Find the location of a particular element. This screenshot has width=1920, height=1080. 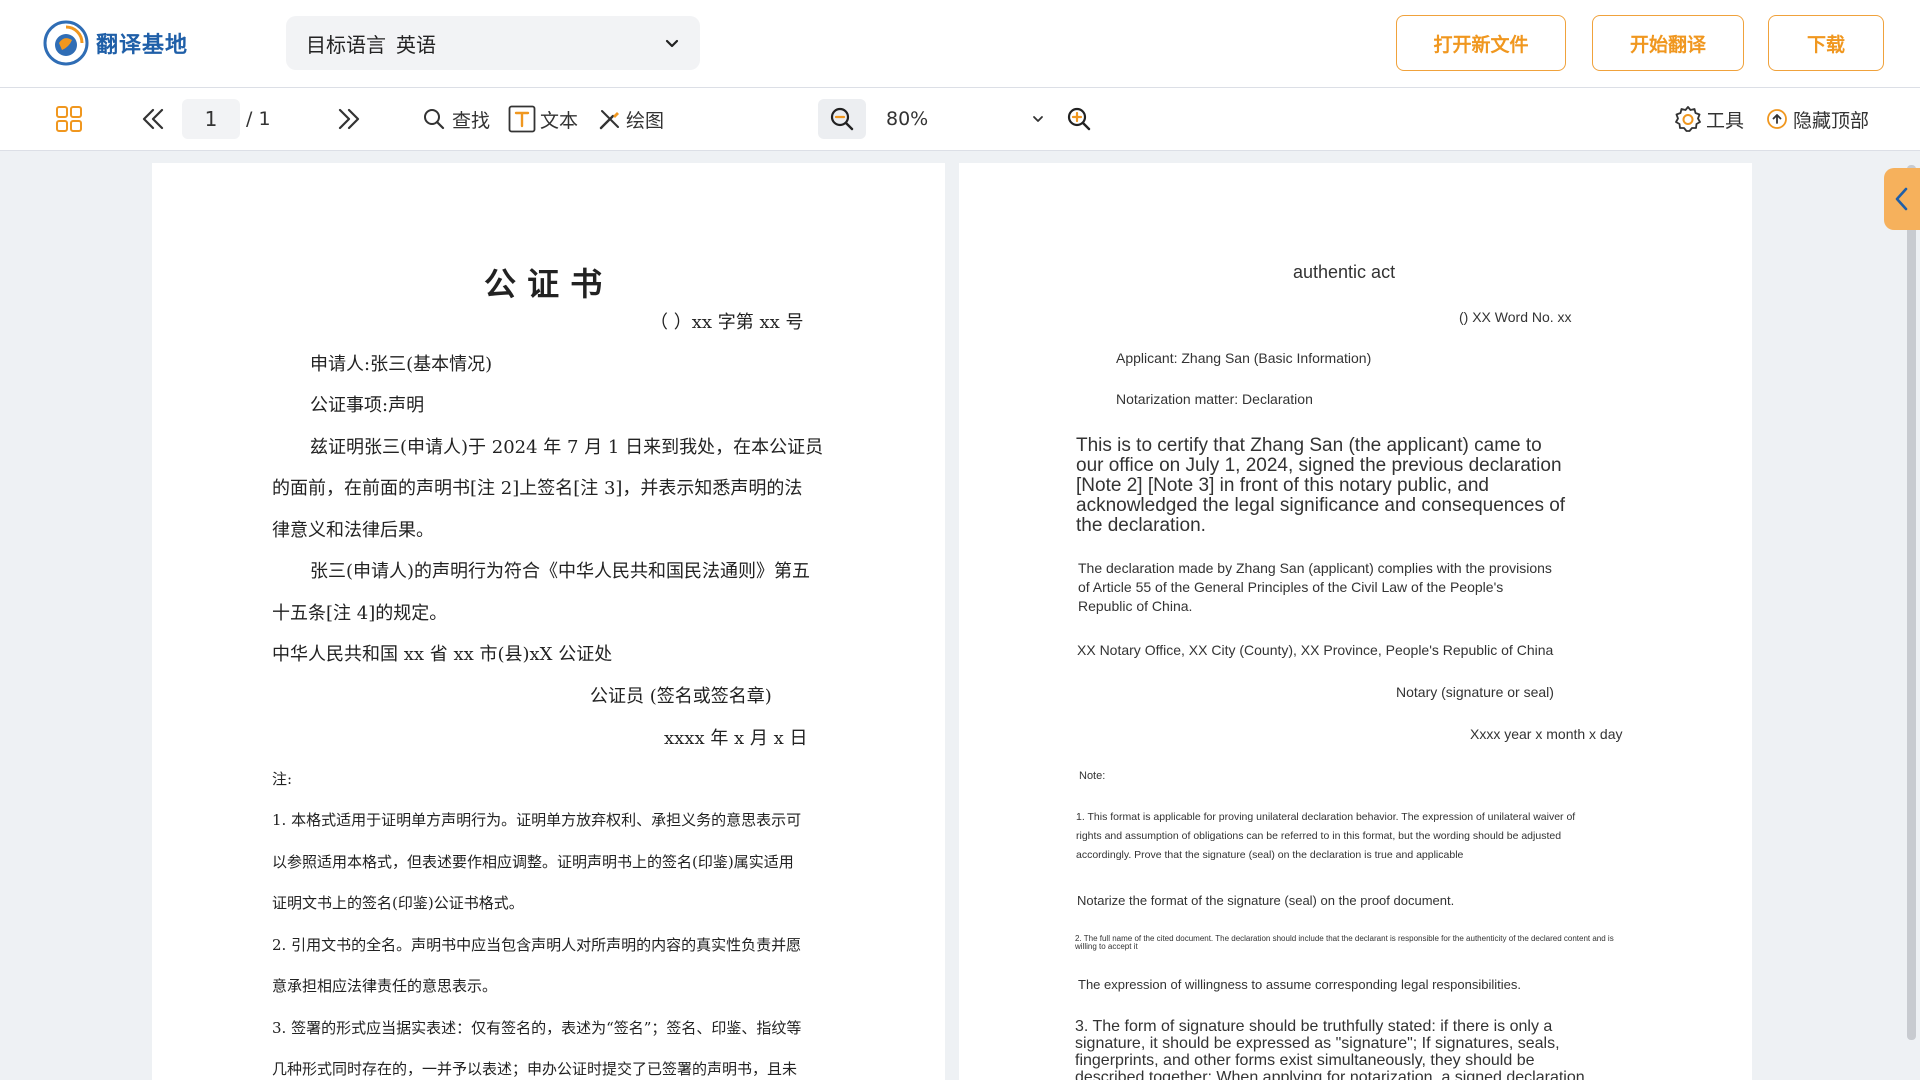

translated-note2-line2: willing to accept it is located at coordinates (1106, 946).